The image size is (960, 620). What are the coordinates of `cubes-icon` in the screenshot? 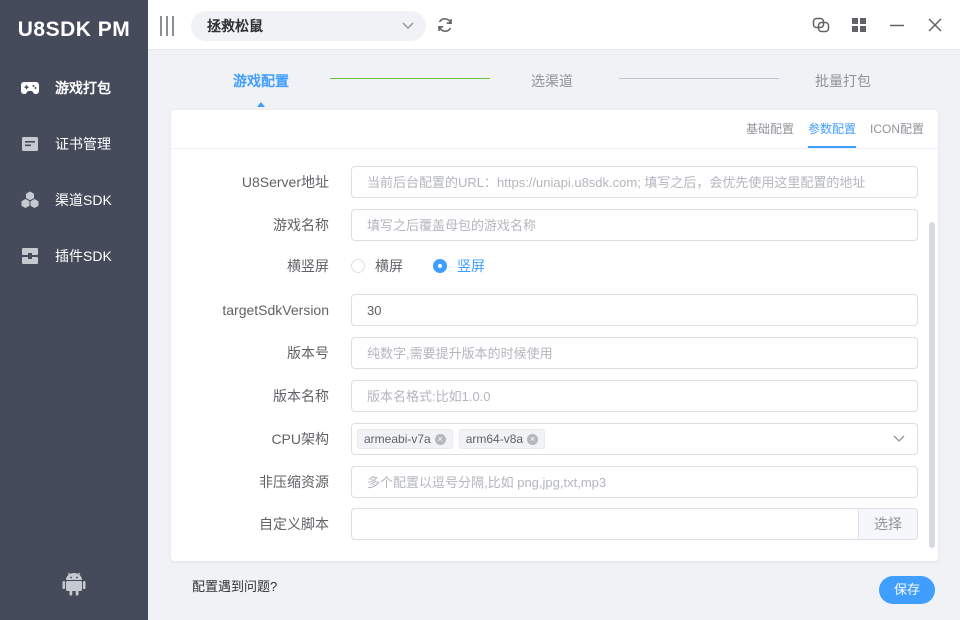 It's located at (30, 200).